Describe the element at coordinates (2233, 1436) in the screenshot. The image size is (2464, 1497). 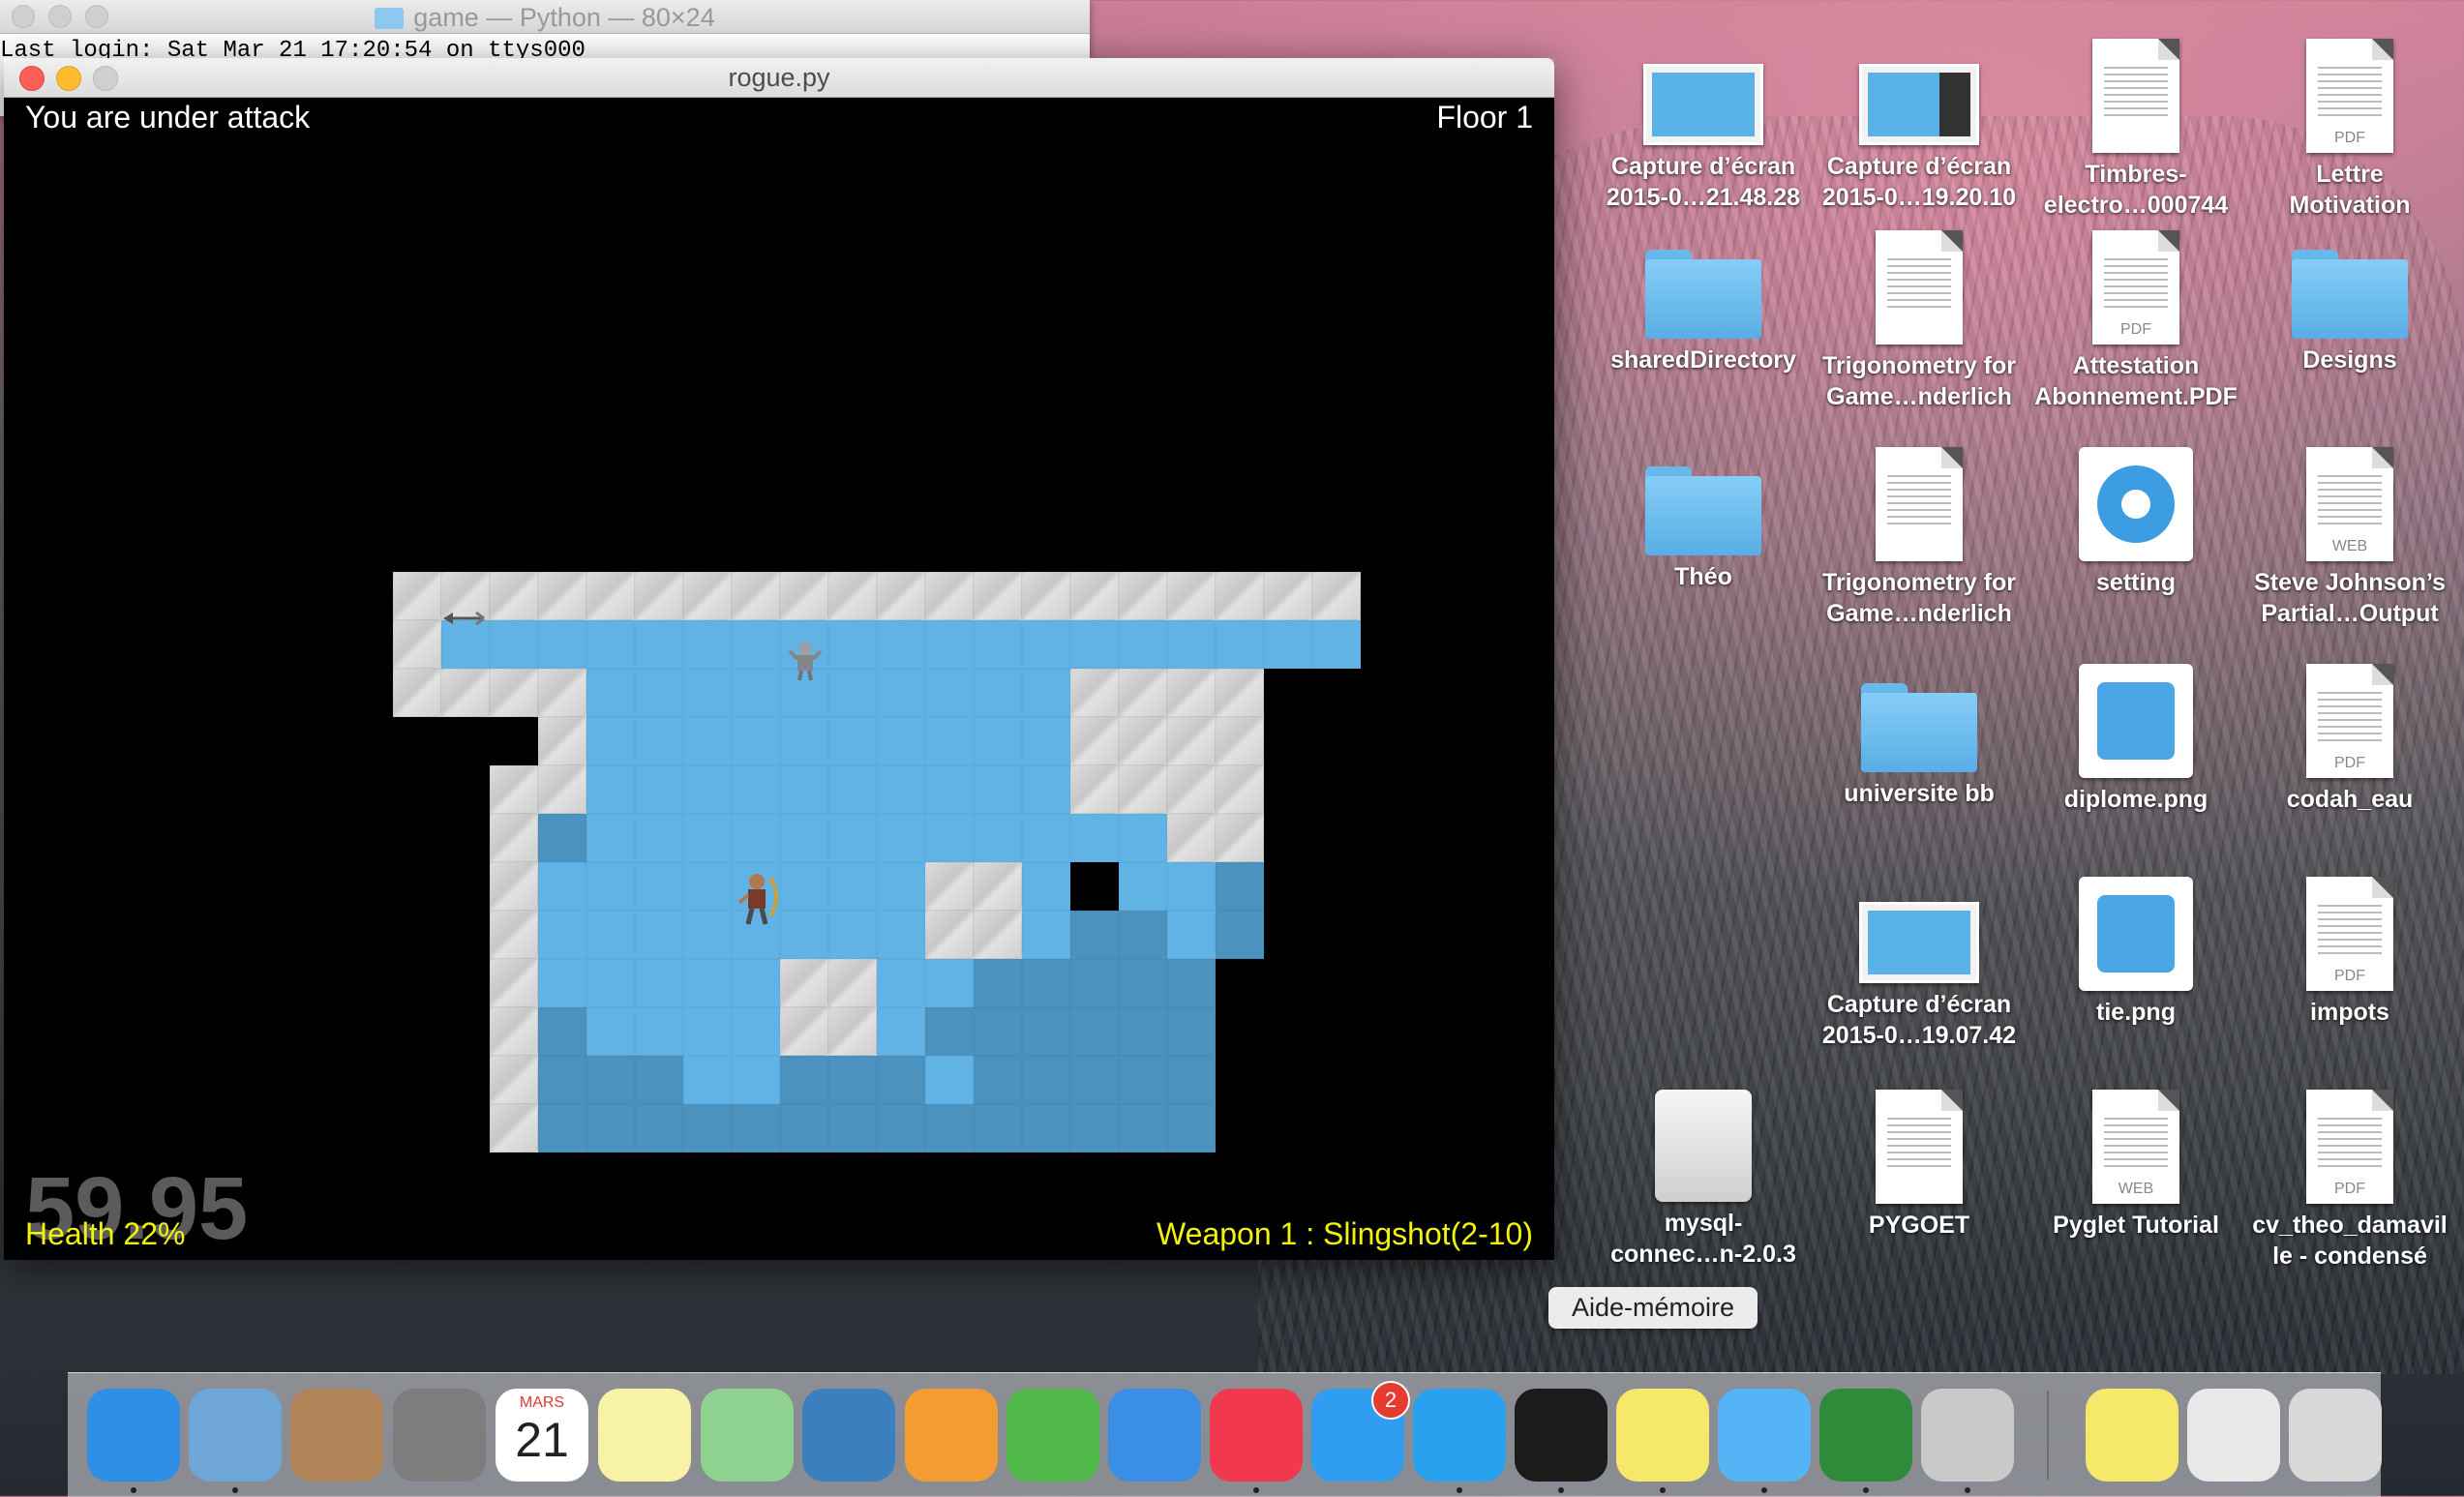
I see `downloads-stack-icon` at that location.